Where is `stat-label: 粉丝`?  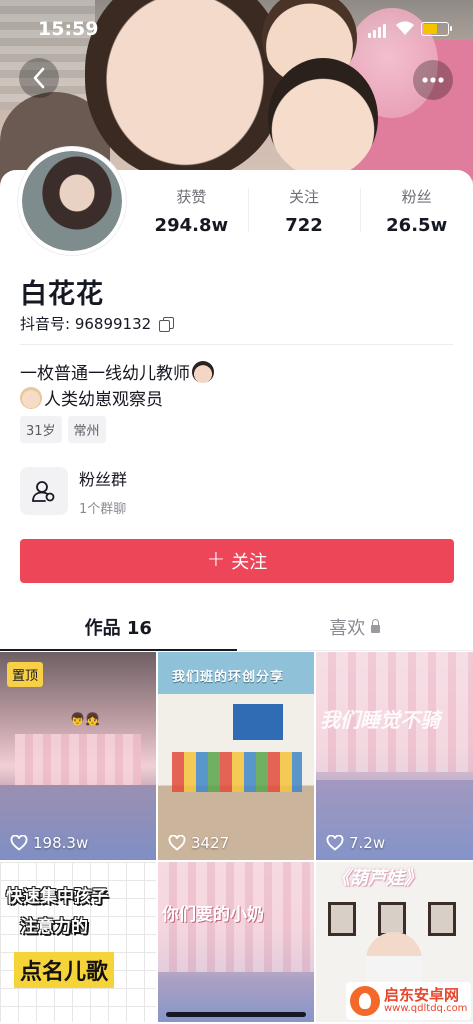 stat-label: 粉丝 is located at coordinates (416, 197).